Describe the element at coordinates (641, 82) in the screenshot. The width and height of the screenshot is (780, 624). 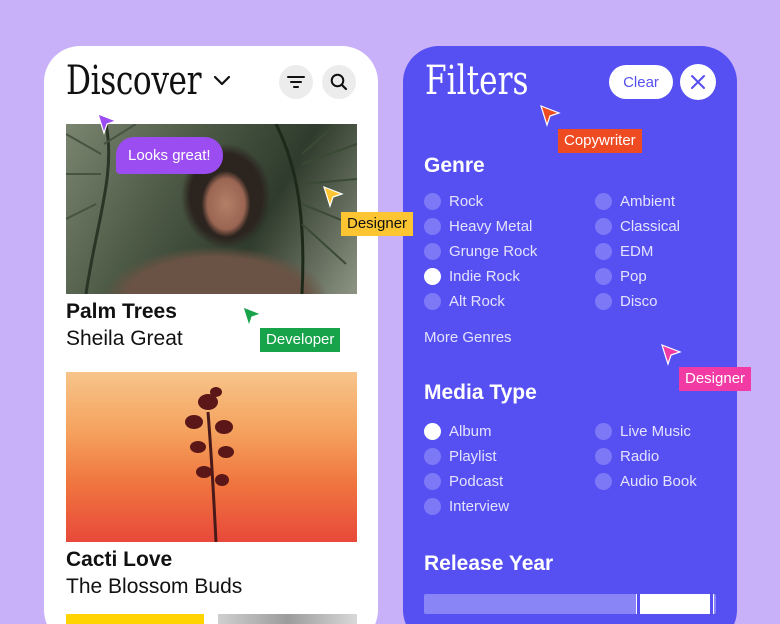
I see `clear-button: Clear` at that location.